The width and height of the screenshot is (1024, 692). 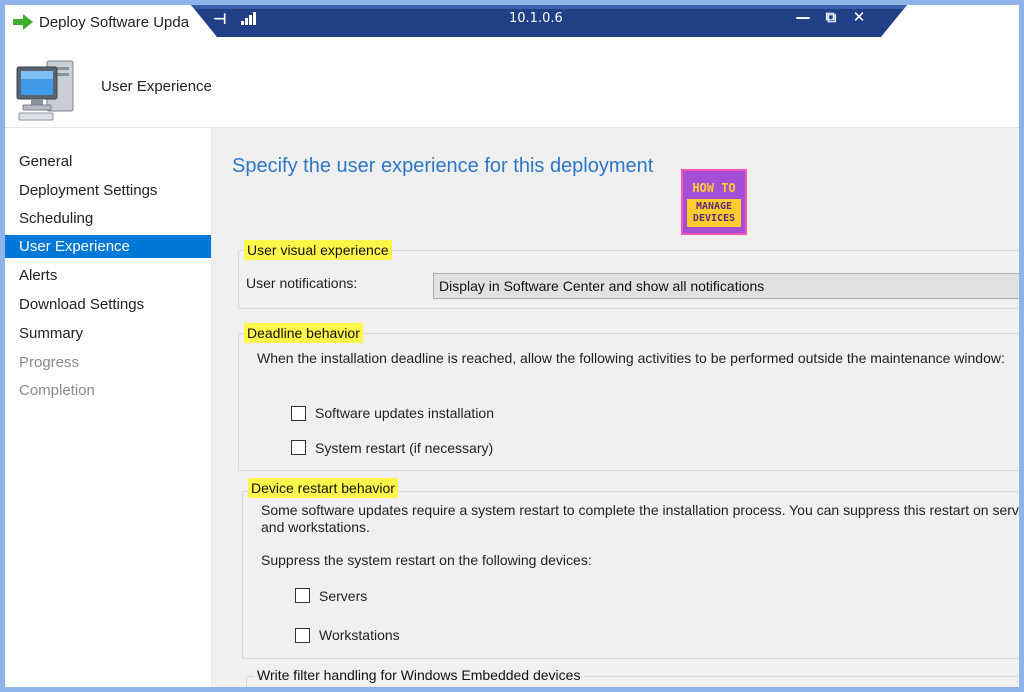 I want to click on green-arrow-icon, so click(x=23, y=22).